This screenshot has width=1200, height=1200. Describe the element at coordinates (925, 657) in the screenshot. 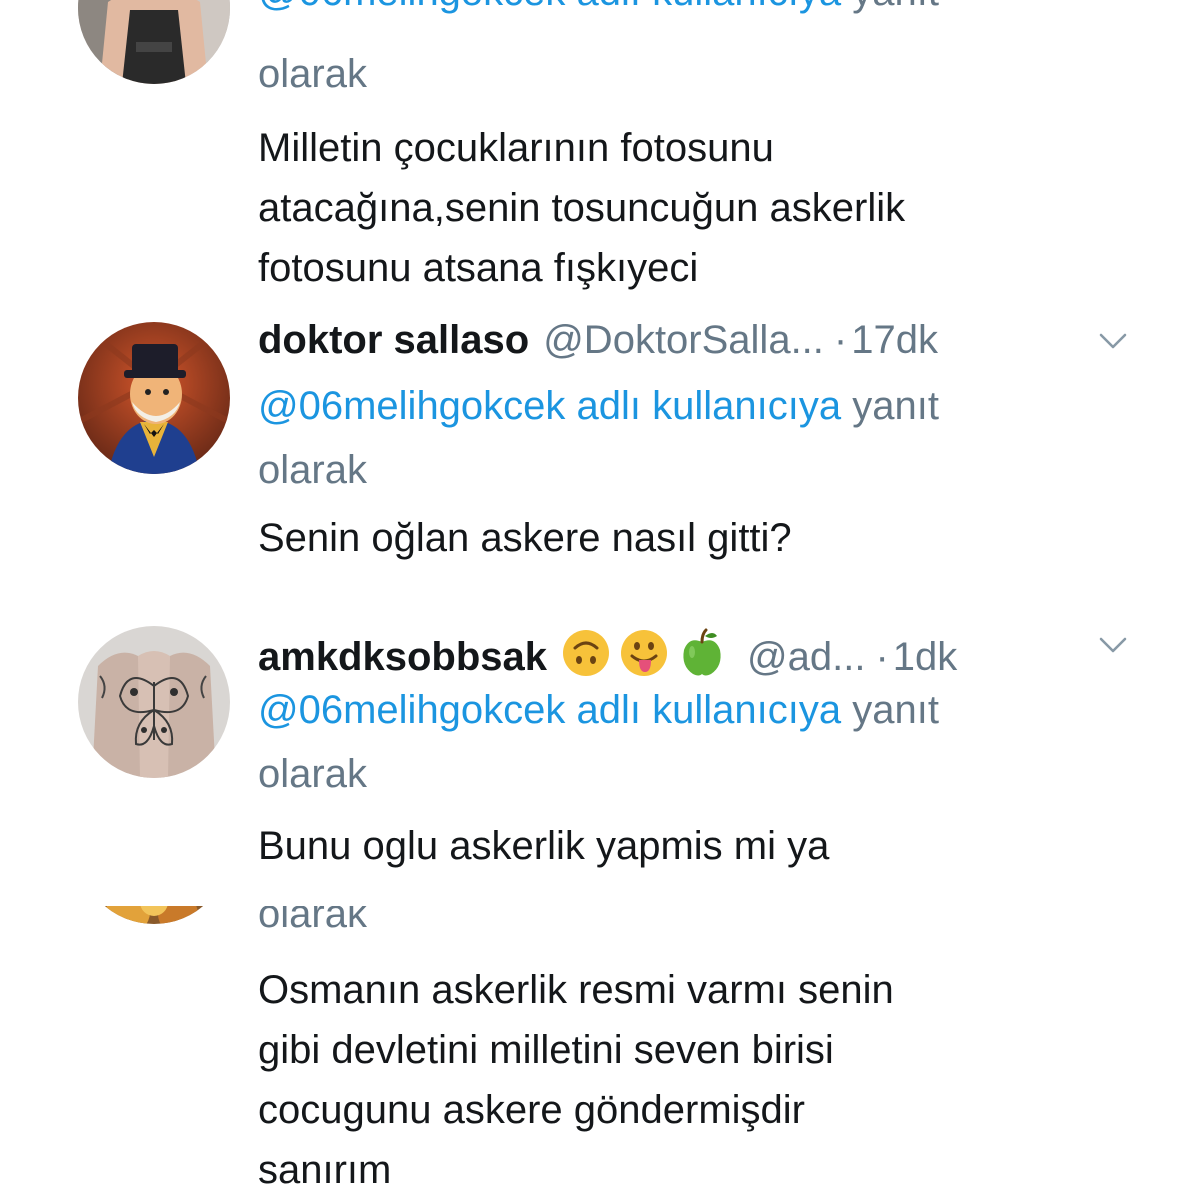

I see `timestamp: 1dk` at that location.